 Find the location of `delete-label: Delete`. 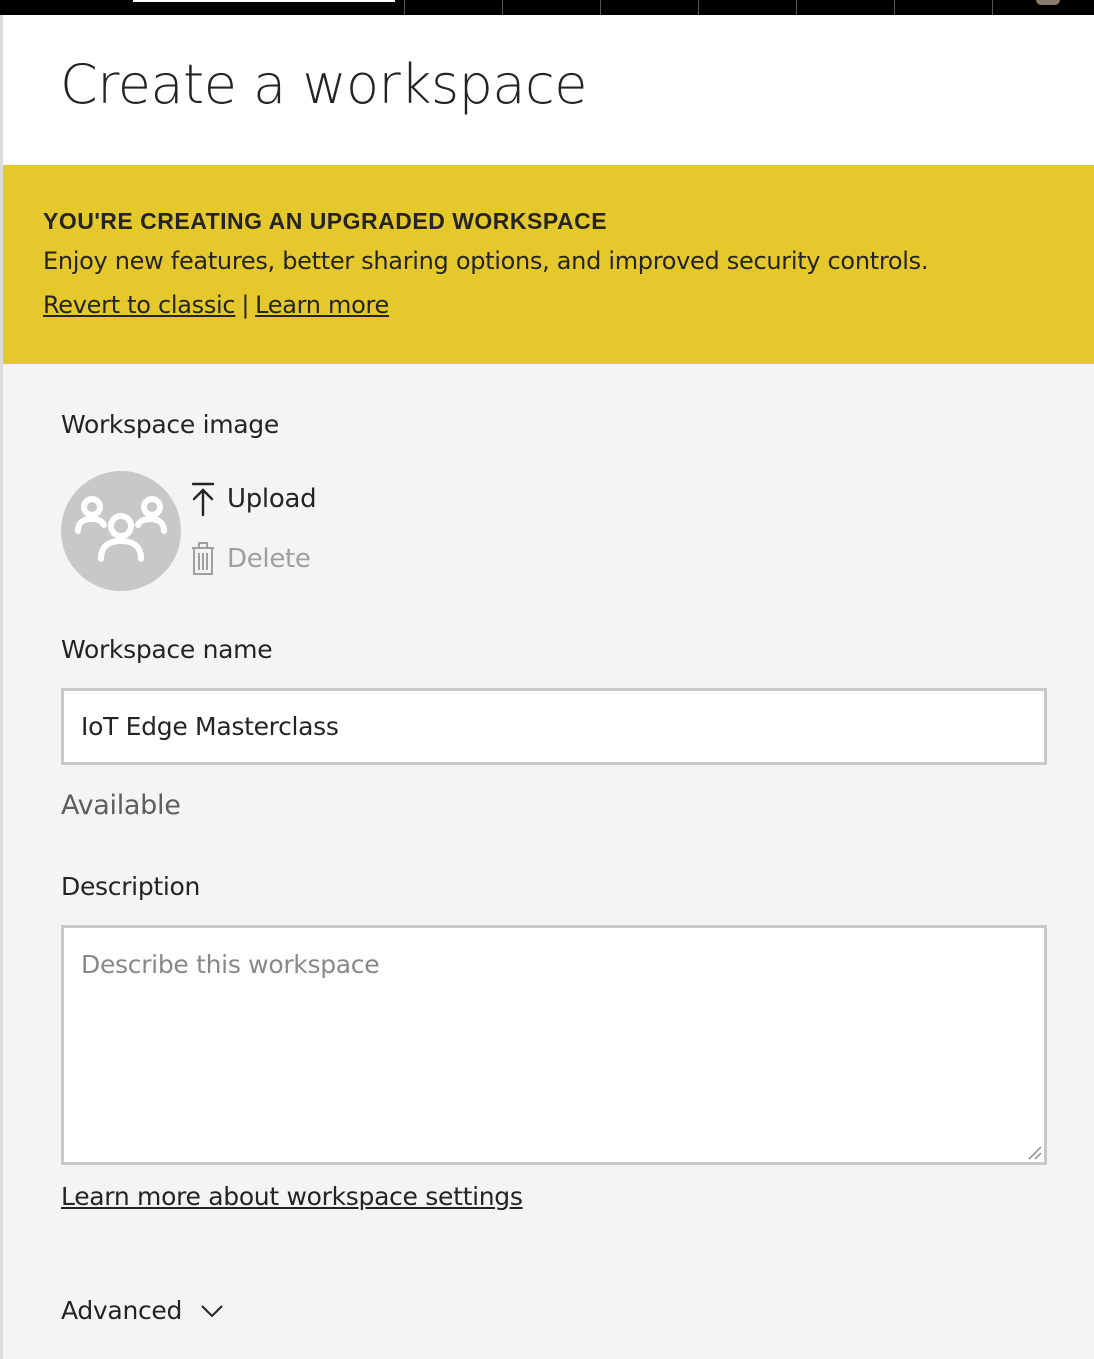

delete-label: Delete is located at coordinates (269, 559).